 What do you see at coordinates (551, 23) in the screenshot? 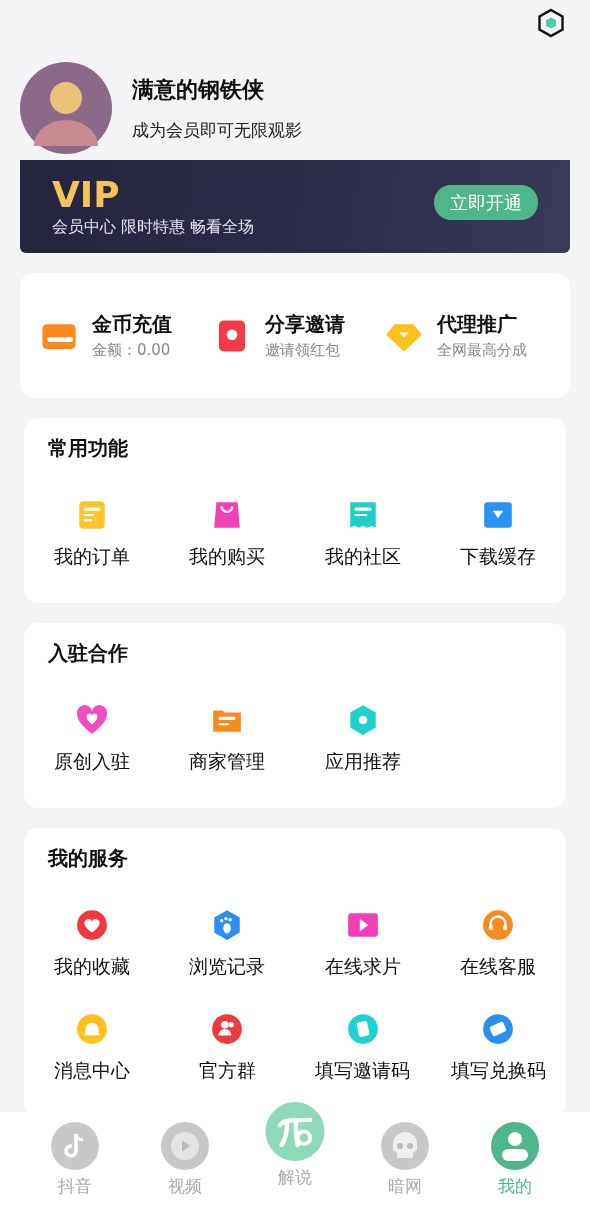
I see `settings-icon` at bounding box center [551, 23].